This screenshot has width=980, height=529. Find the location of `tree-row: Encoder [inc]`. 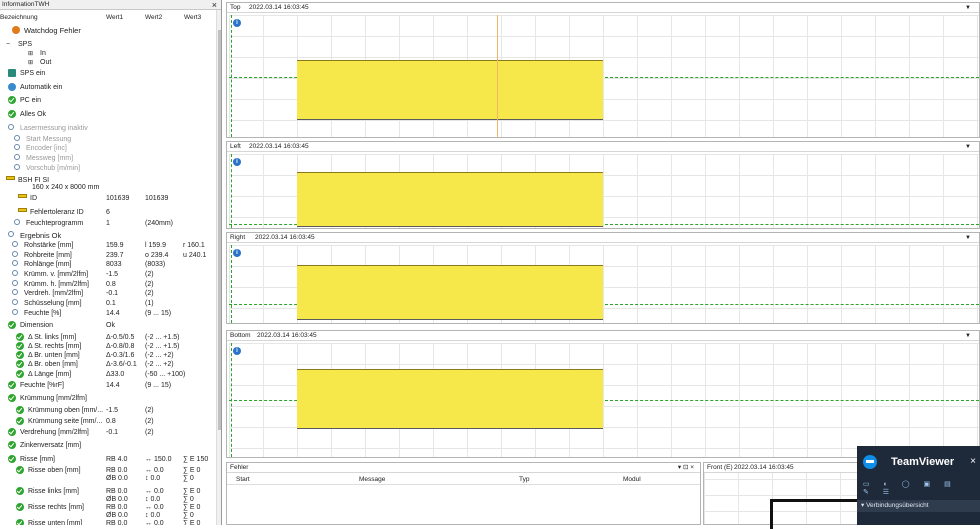

tree-row: Encoder [inc] is located at coordinates (110, 149).